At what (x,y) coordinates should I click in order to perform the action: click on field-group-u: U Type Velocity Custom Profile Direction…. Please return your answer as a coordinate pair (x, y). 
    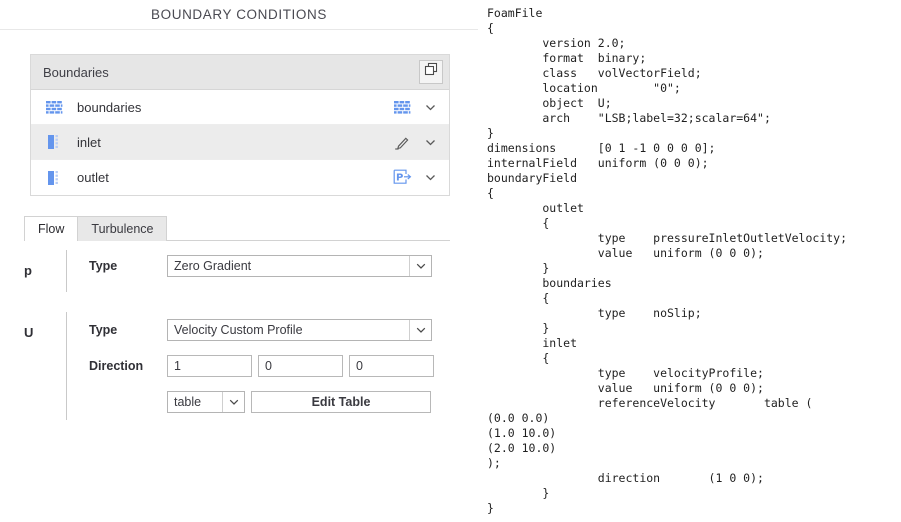
    Looking at the image, I should click on (239, 366).